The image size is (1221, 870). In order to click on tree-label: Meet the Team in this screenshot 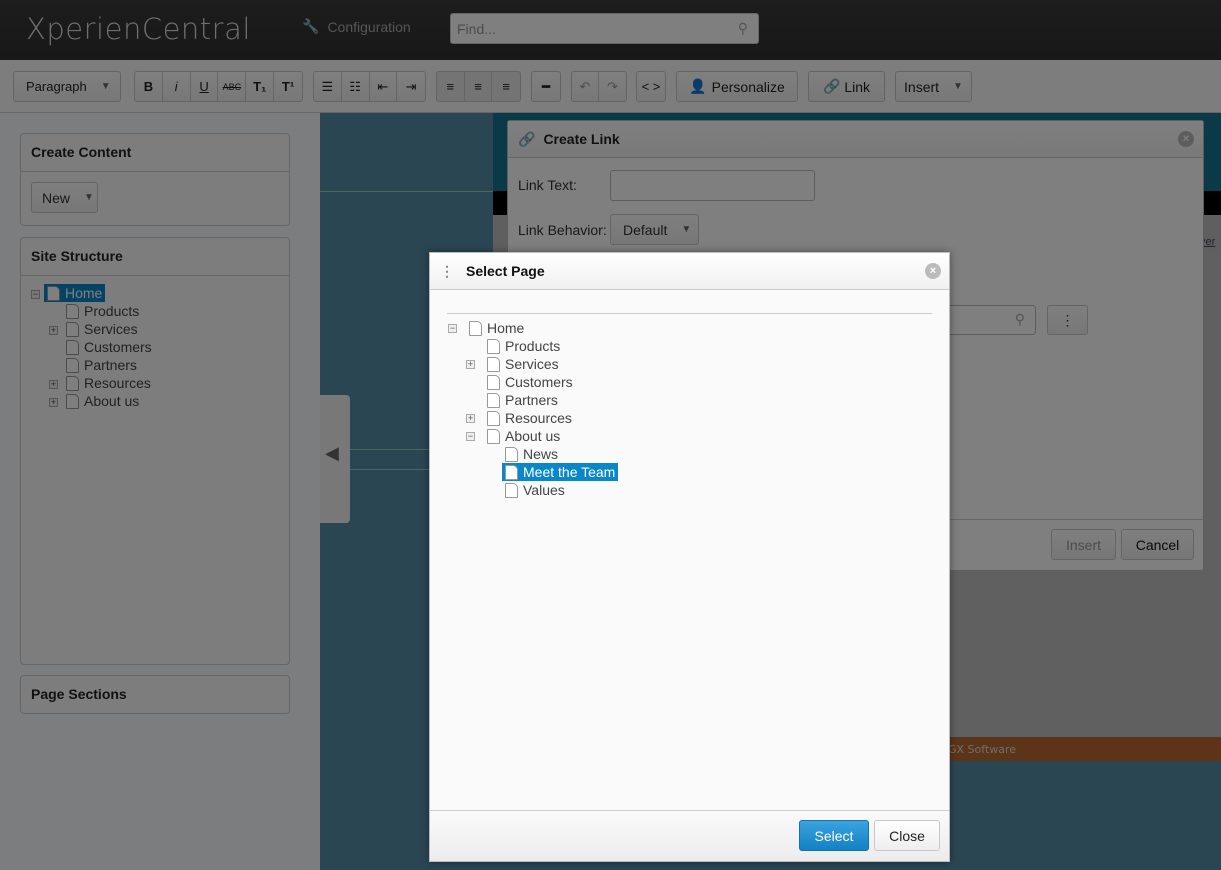, I will do `click(569, 472)`.